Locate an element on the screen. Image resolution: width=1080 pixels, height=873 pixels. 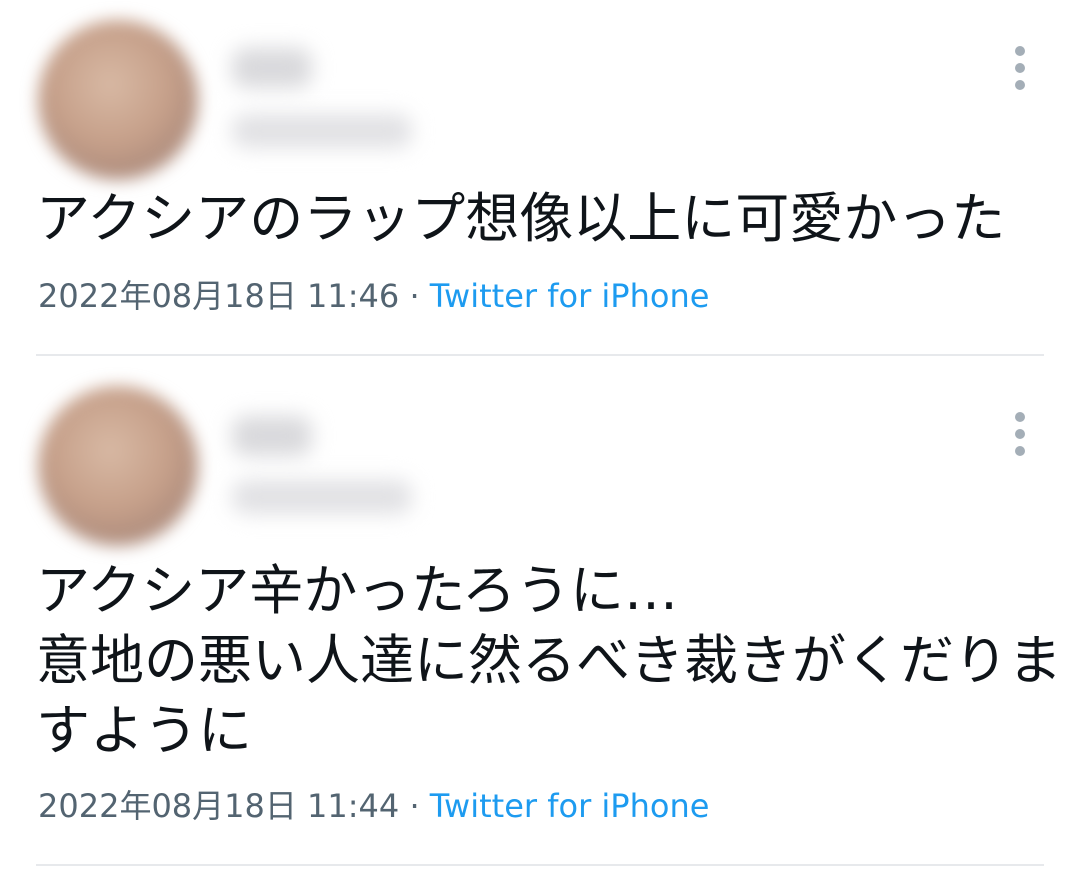
tweet-meta: 2022年08月18日 11:44 · Twitter for iPhone is located at coordinates (373, 806).